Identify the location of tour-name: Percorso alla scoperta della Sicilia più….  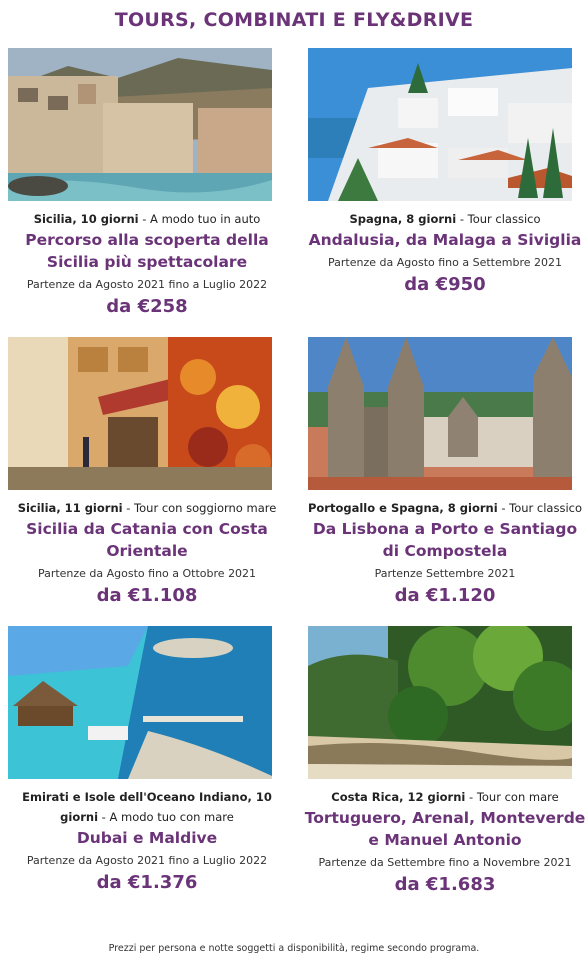
(147, 251).